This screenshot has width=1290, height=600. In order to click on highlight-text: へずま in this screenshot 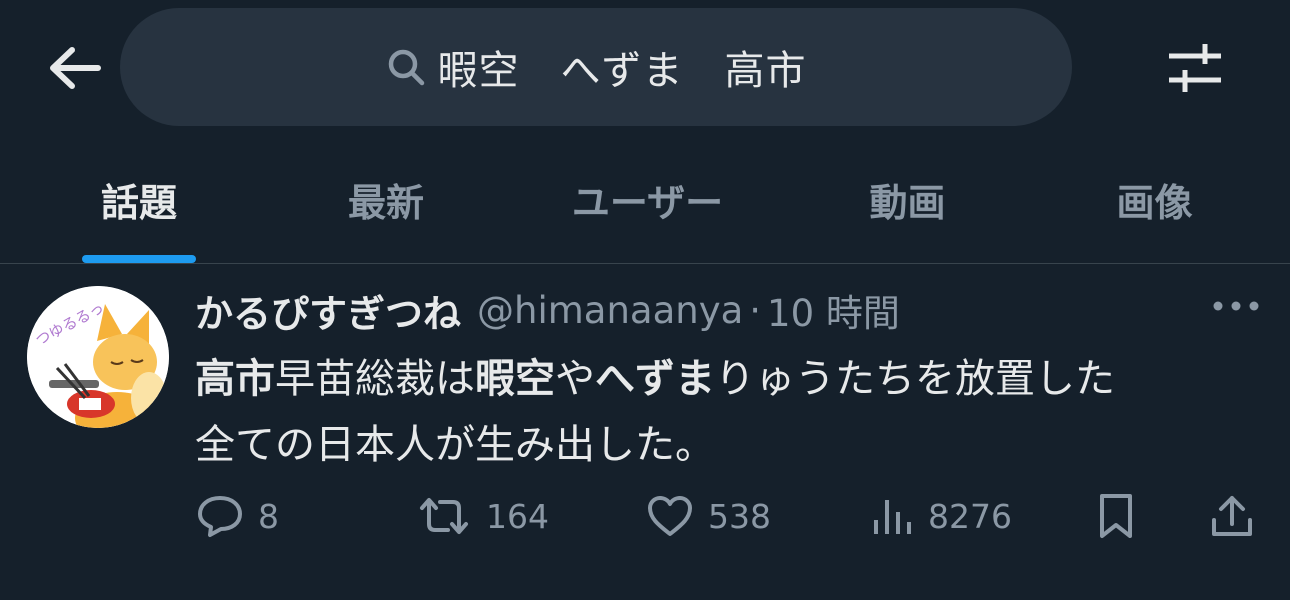, I will do `click(655, 379)`.